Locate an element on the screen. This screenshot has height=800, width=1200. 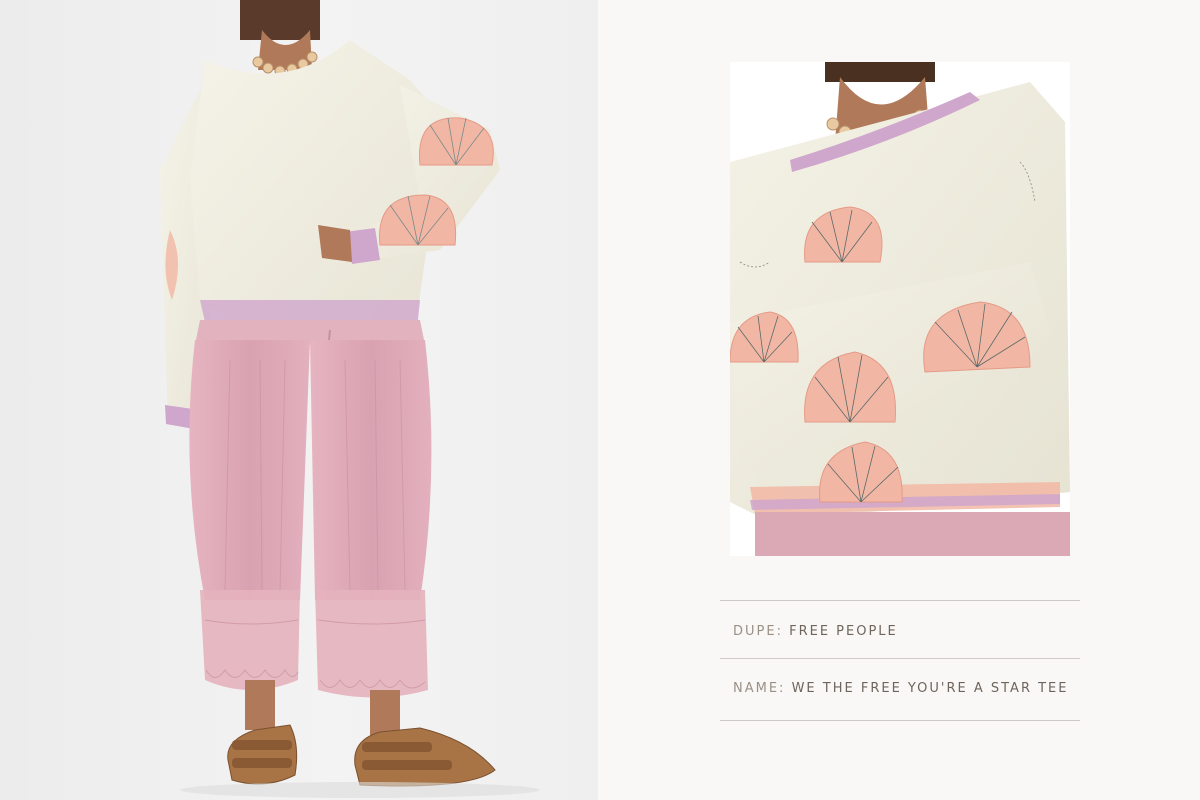
dupe-value: FREE PEOPLE is located at coordinates (843, 631).